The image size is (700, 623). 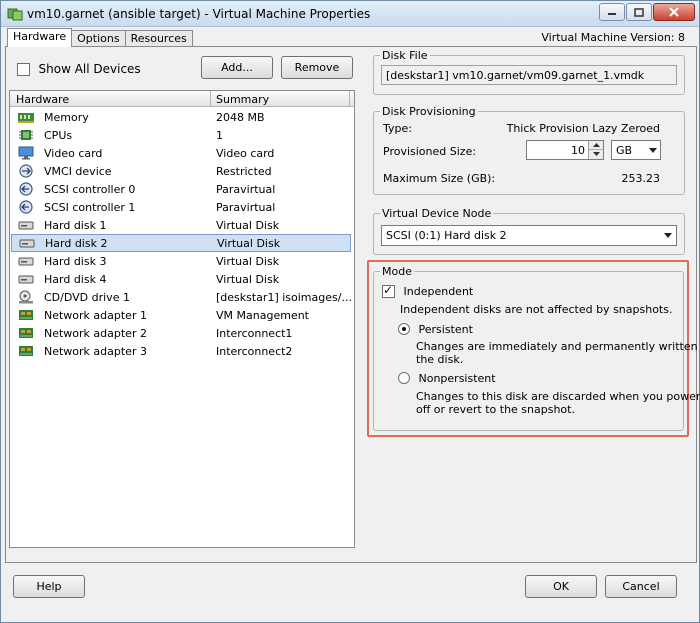 I want to click on hardware-row-vmci-device: VMCI device Restricted, so click(x=182, y=171).